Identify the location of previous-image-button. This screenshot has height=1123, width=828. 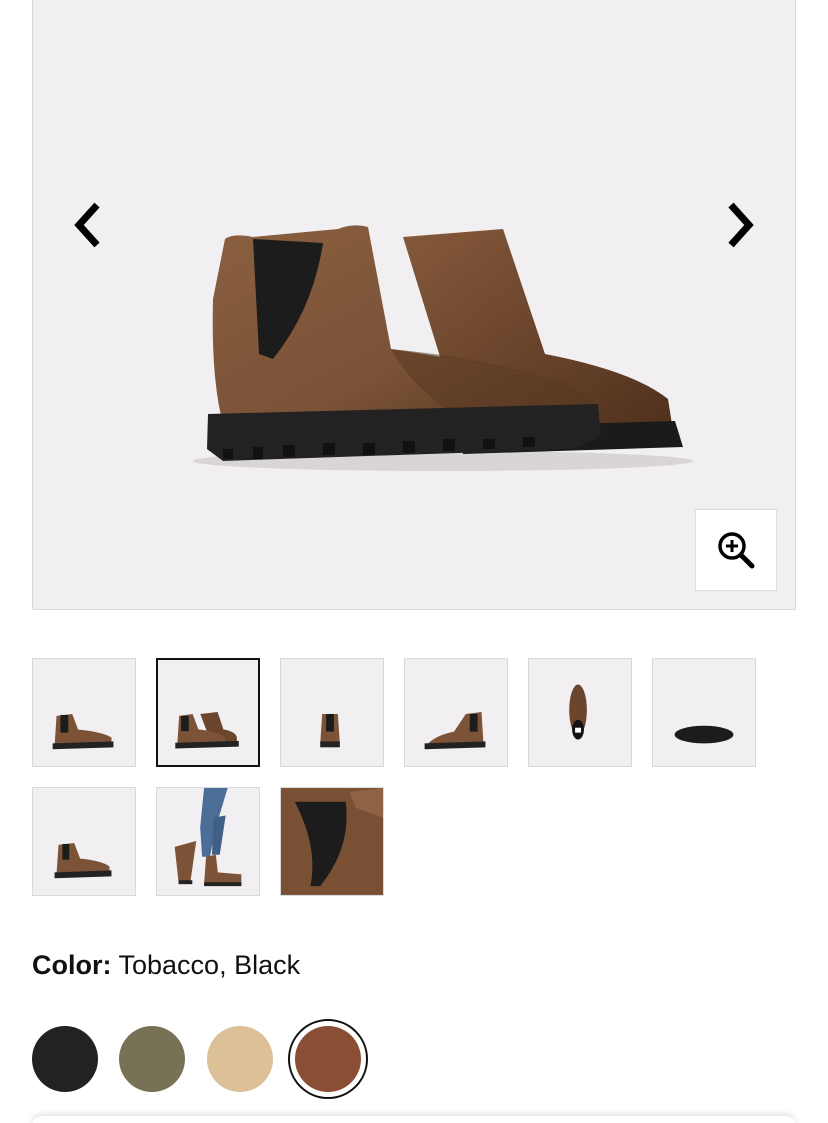
(87, 225).